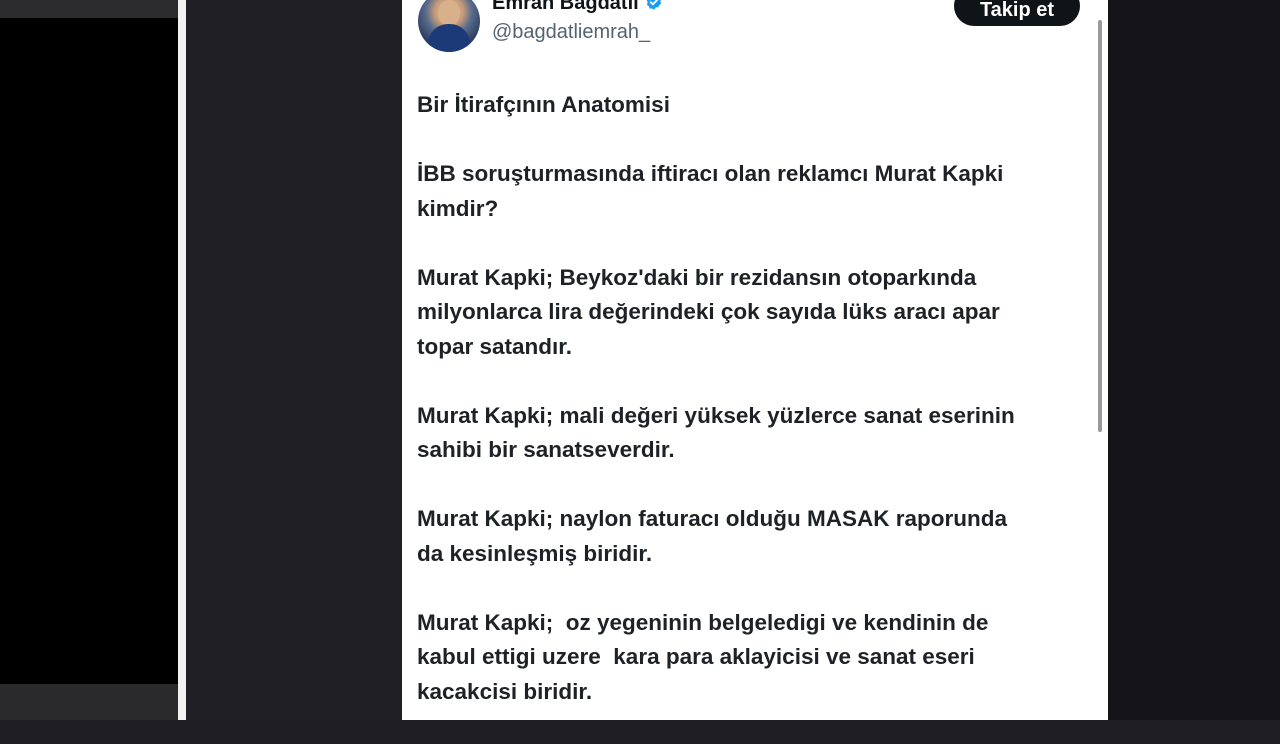  Describe the element at coordinates (89, 702) in the screenshot. I see `left-bottom-strip` at that location.